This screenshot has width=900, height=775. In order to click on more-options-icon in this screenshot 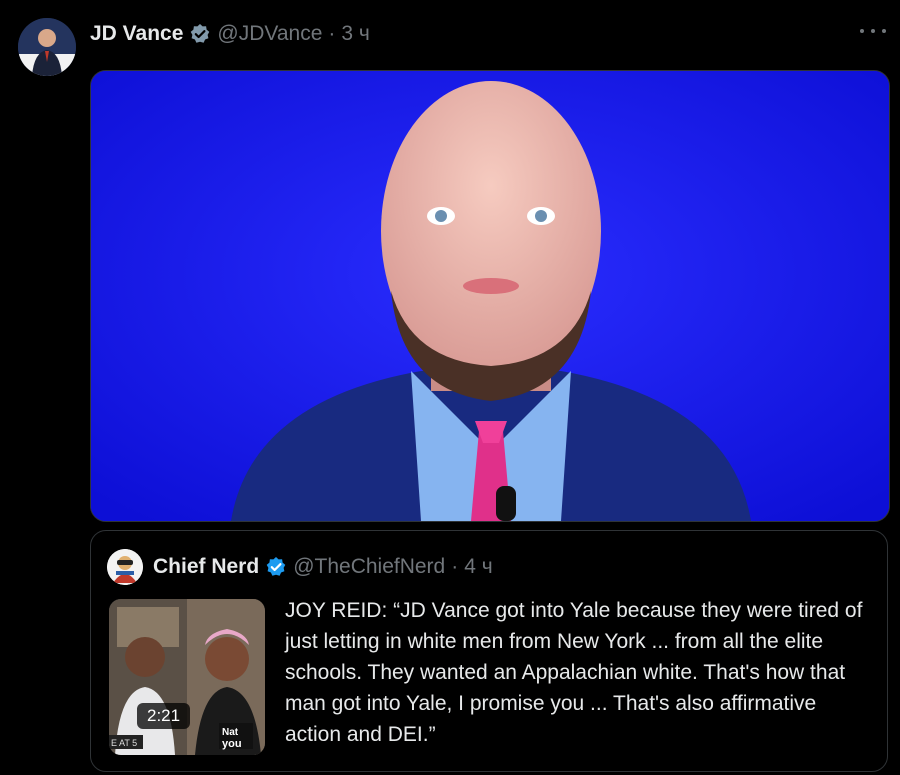, I will do `click(873, 31)`.